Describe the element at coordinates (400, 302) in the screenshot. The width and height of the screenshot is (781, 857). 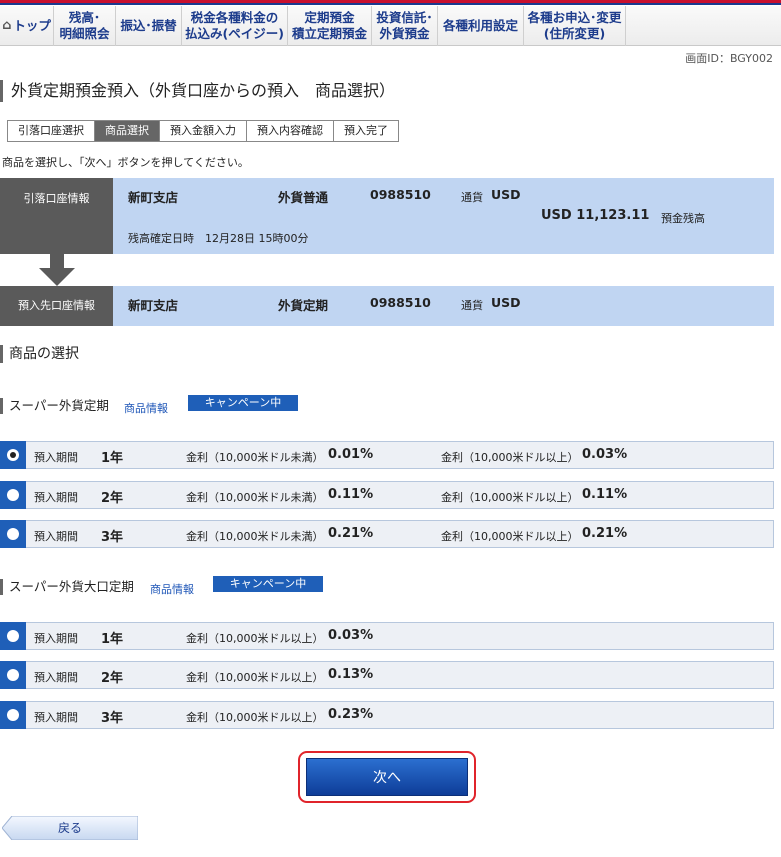
I see `deposit-number: 0988510` at that location.